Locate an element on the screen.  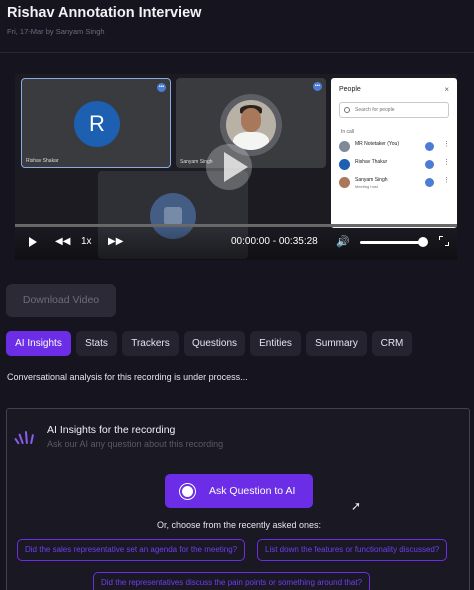
participant-name: Rishav Shakar is located at coordinates (42, 161).